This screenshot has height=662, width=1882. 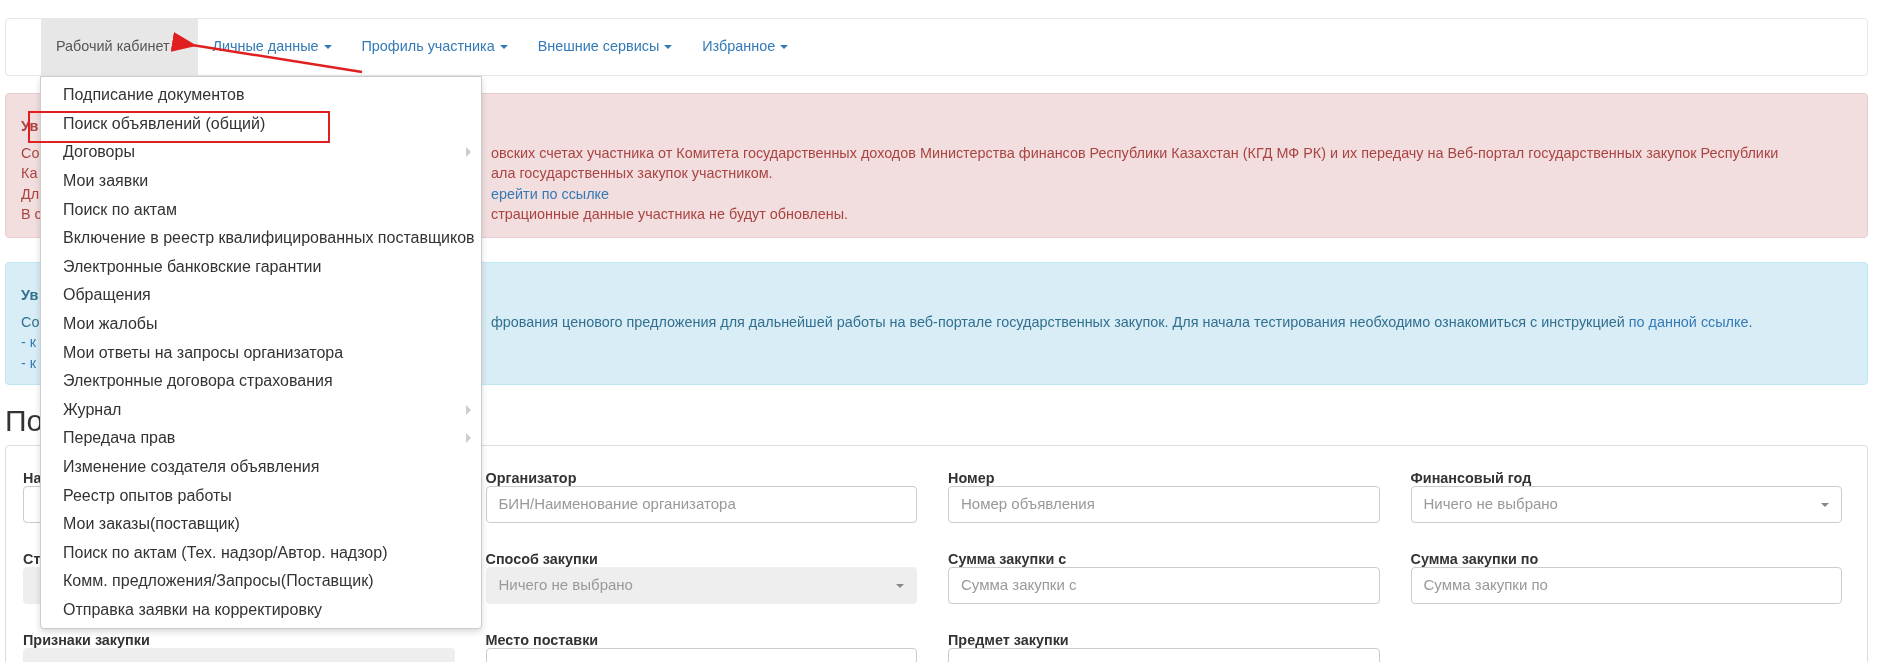 What do you see at coordinates (261, 181) in the screenshot?
I see `menu-item: Мои заявки` at bounding box center [261, 181].